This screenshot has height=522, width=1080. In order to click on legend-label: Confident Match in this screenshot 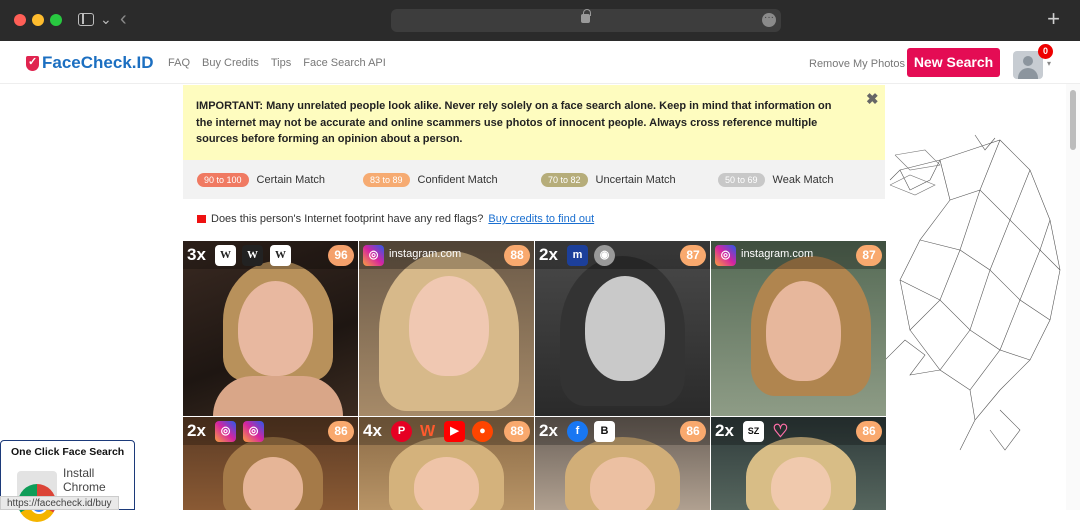, I will do `click(457, 180)`.